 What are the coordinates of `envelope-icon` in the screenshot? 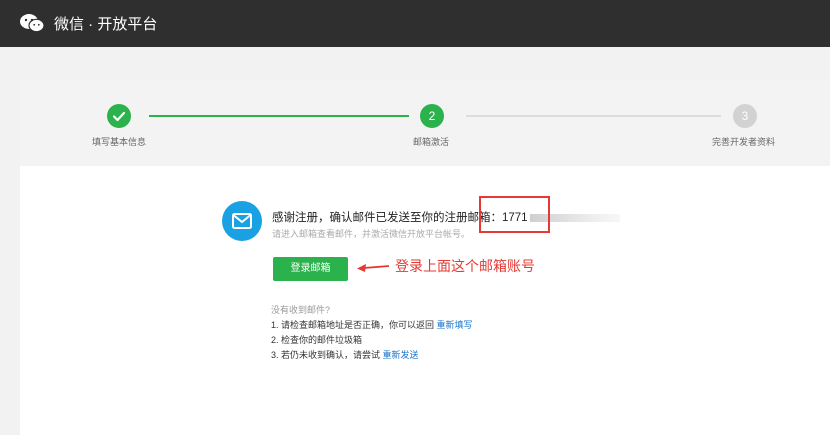 It's located at (242, 221).